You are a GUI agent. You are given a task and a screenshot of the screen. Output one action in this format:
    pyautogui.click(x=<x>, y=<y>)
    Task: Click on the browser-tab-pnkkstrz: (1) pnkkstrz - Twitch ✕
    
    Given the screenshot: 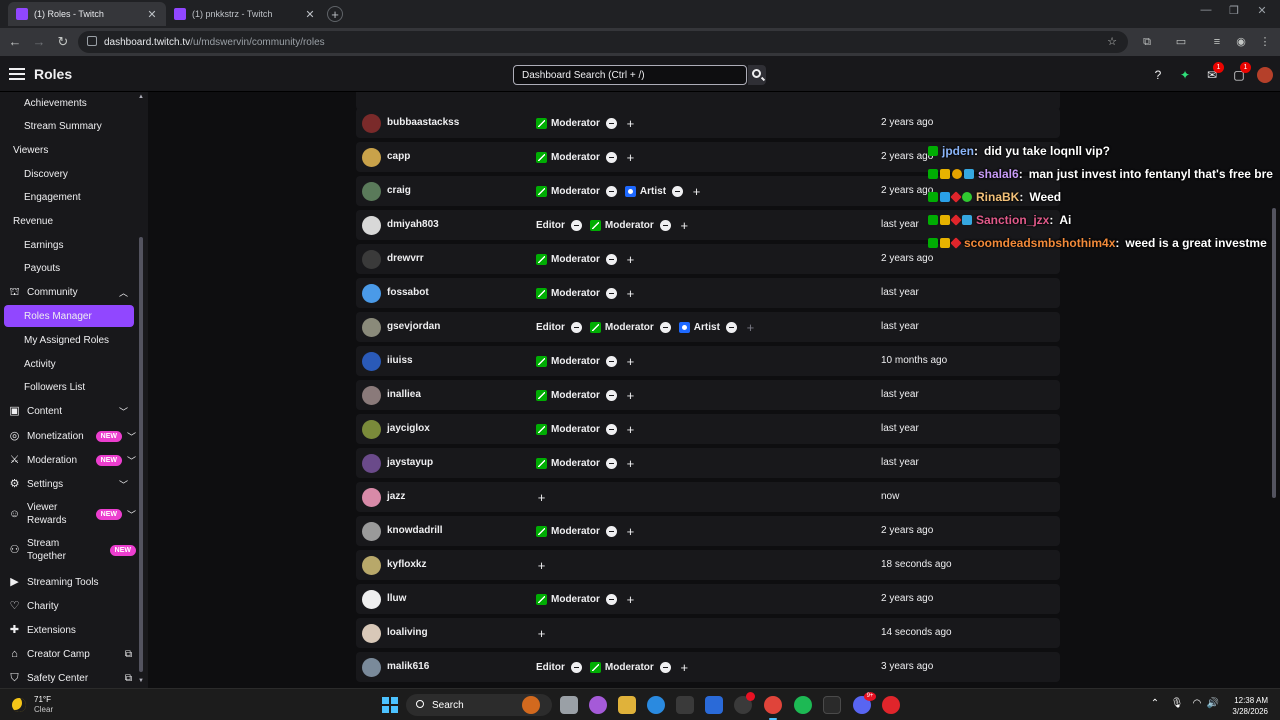 What is the action you would take?
    pyautogui.click(x=245, y=14)
    